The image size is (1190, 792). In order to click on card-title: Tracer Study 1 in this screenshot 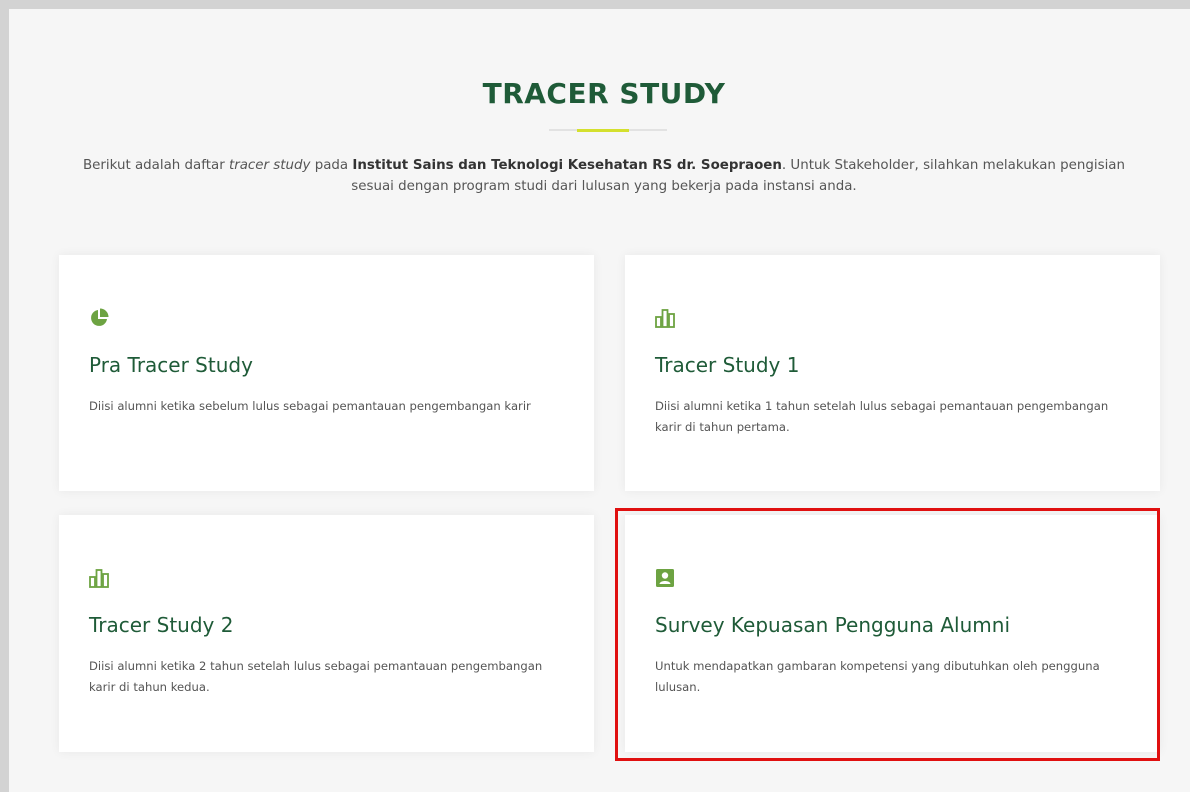, I will do `click(727, 365)`.